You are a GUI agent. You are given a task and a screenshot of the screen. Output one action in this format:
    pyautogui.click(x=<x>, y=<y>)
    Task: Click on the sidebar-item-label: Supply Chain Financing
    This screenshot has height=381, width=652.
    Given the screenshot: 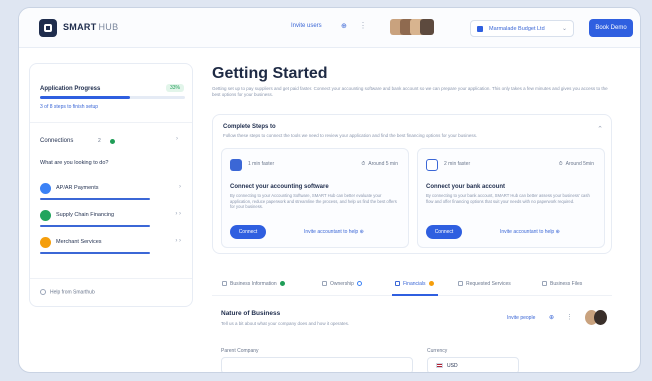 What is the action you would take?
    pyautogui.click(x=85, y=215)
    